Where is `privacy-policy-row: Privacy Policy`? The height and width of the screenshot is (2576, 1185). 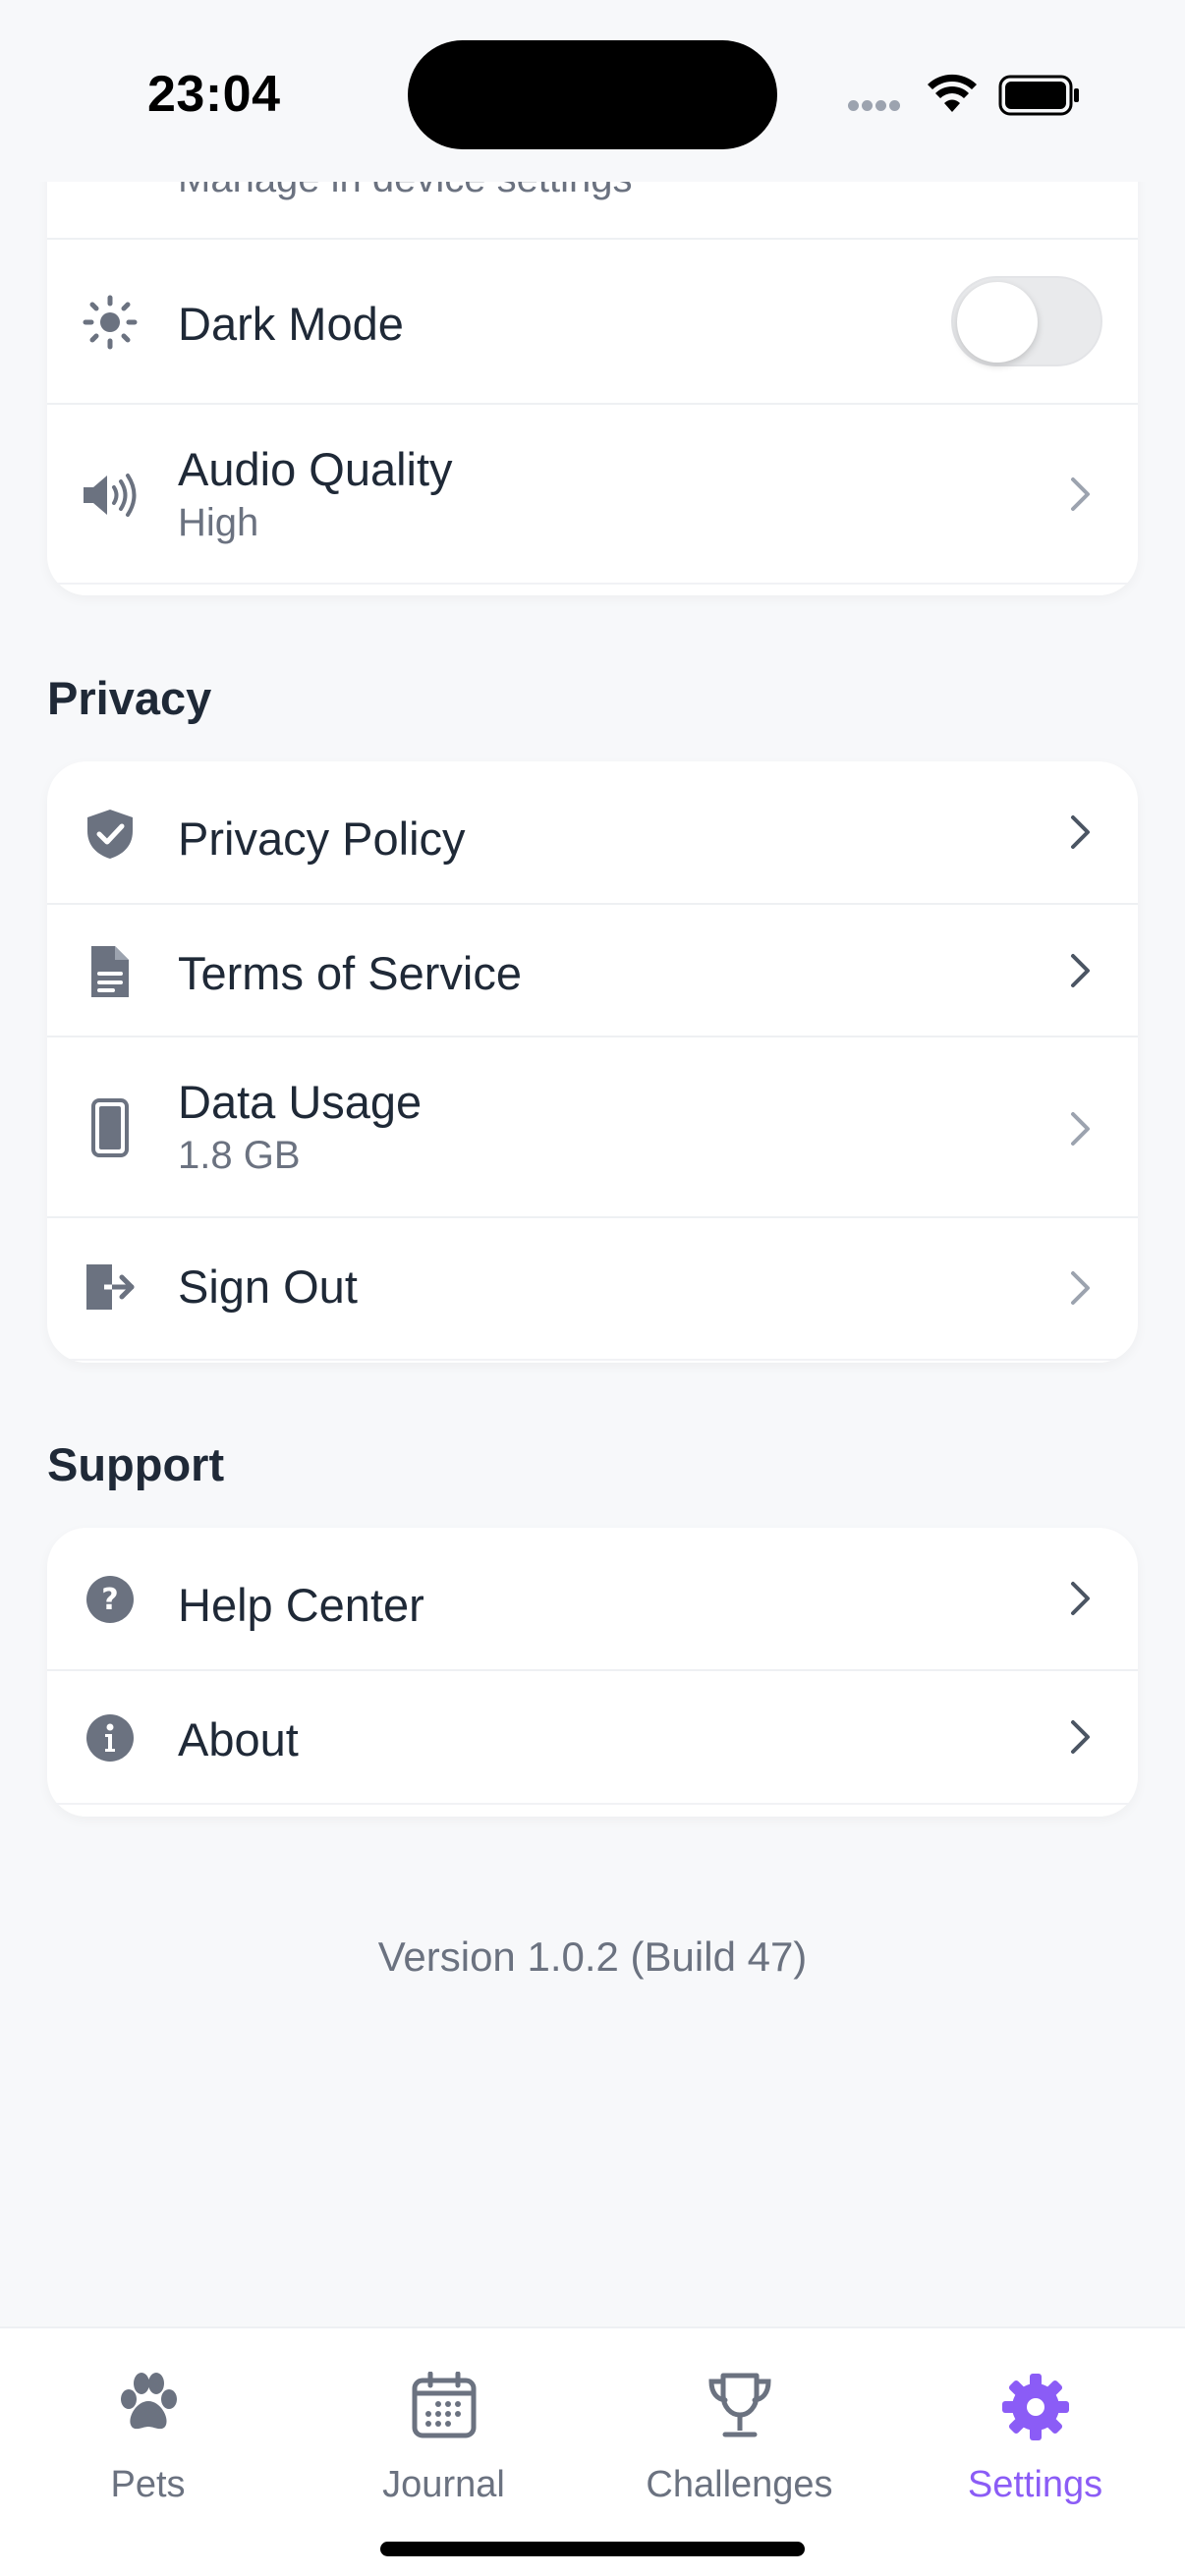 privacy-policy-row: Privacy Policy is located at coordinates (592, 833).